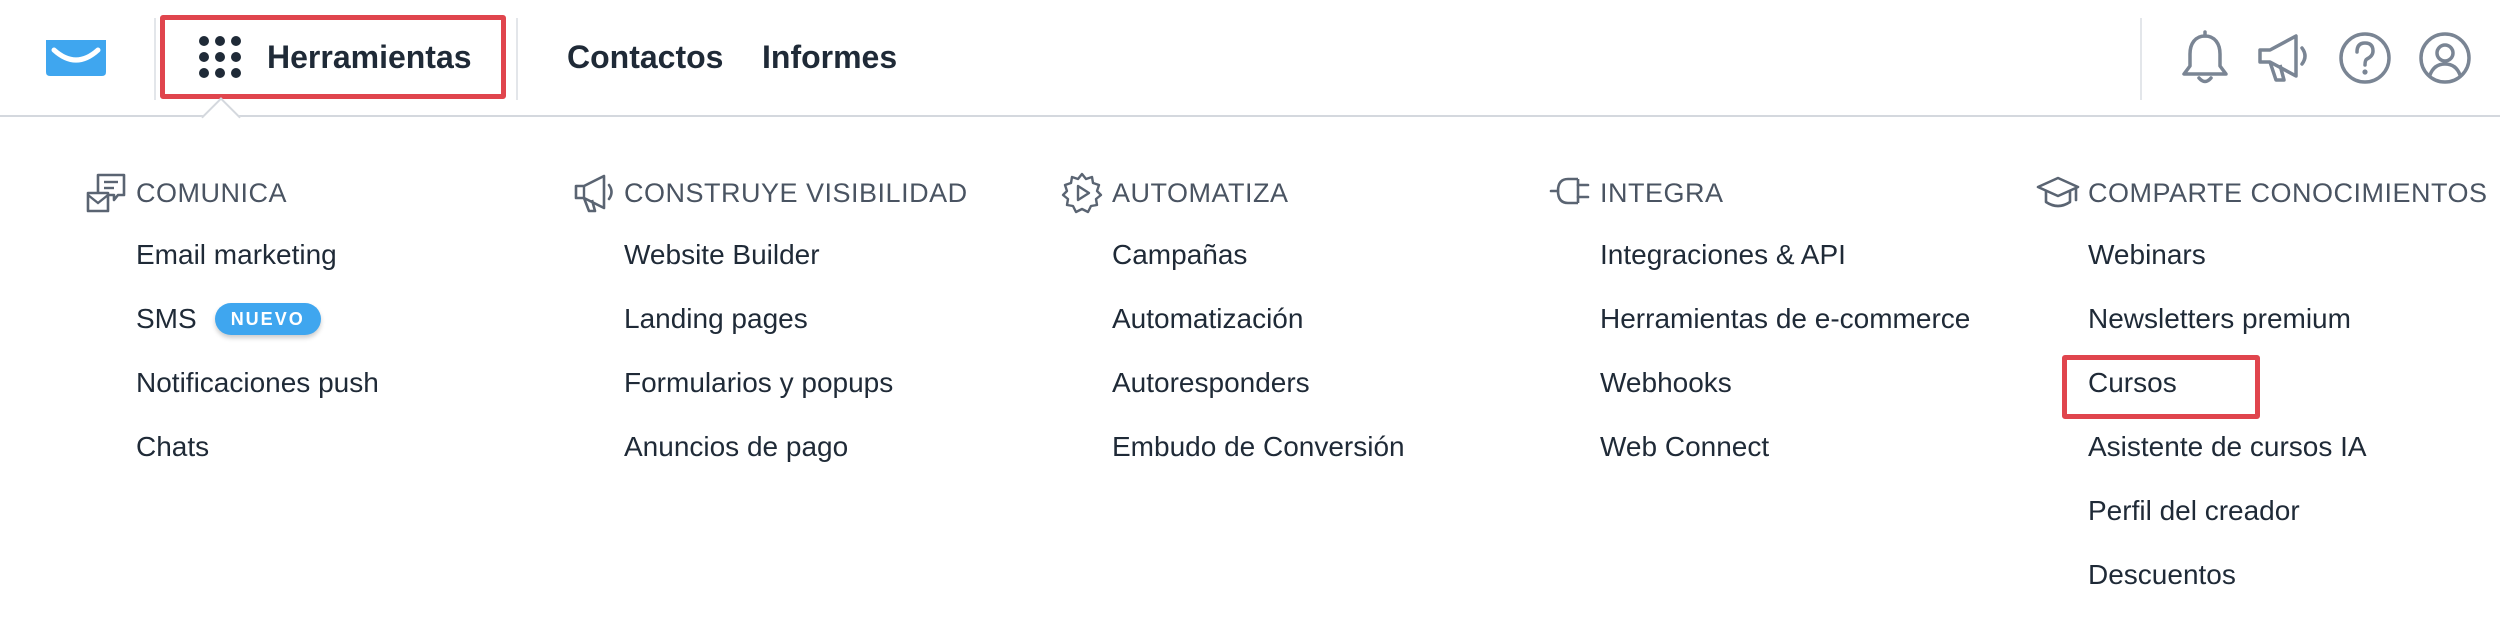  I want to click on column-header: CONSTRUYE VISIBILIDAD, so click(770, 193).